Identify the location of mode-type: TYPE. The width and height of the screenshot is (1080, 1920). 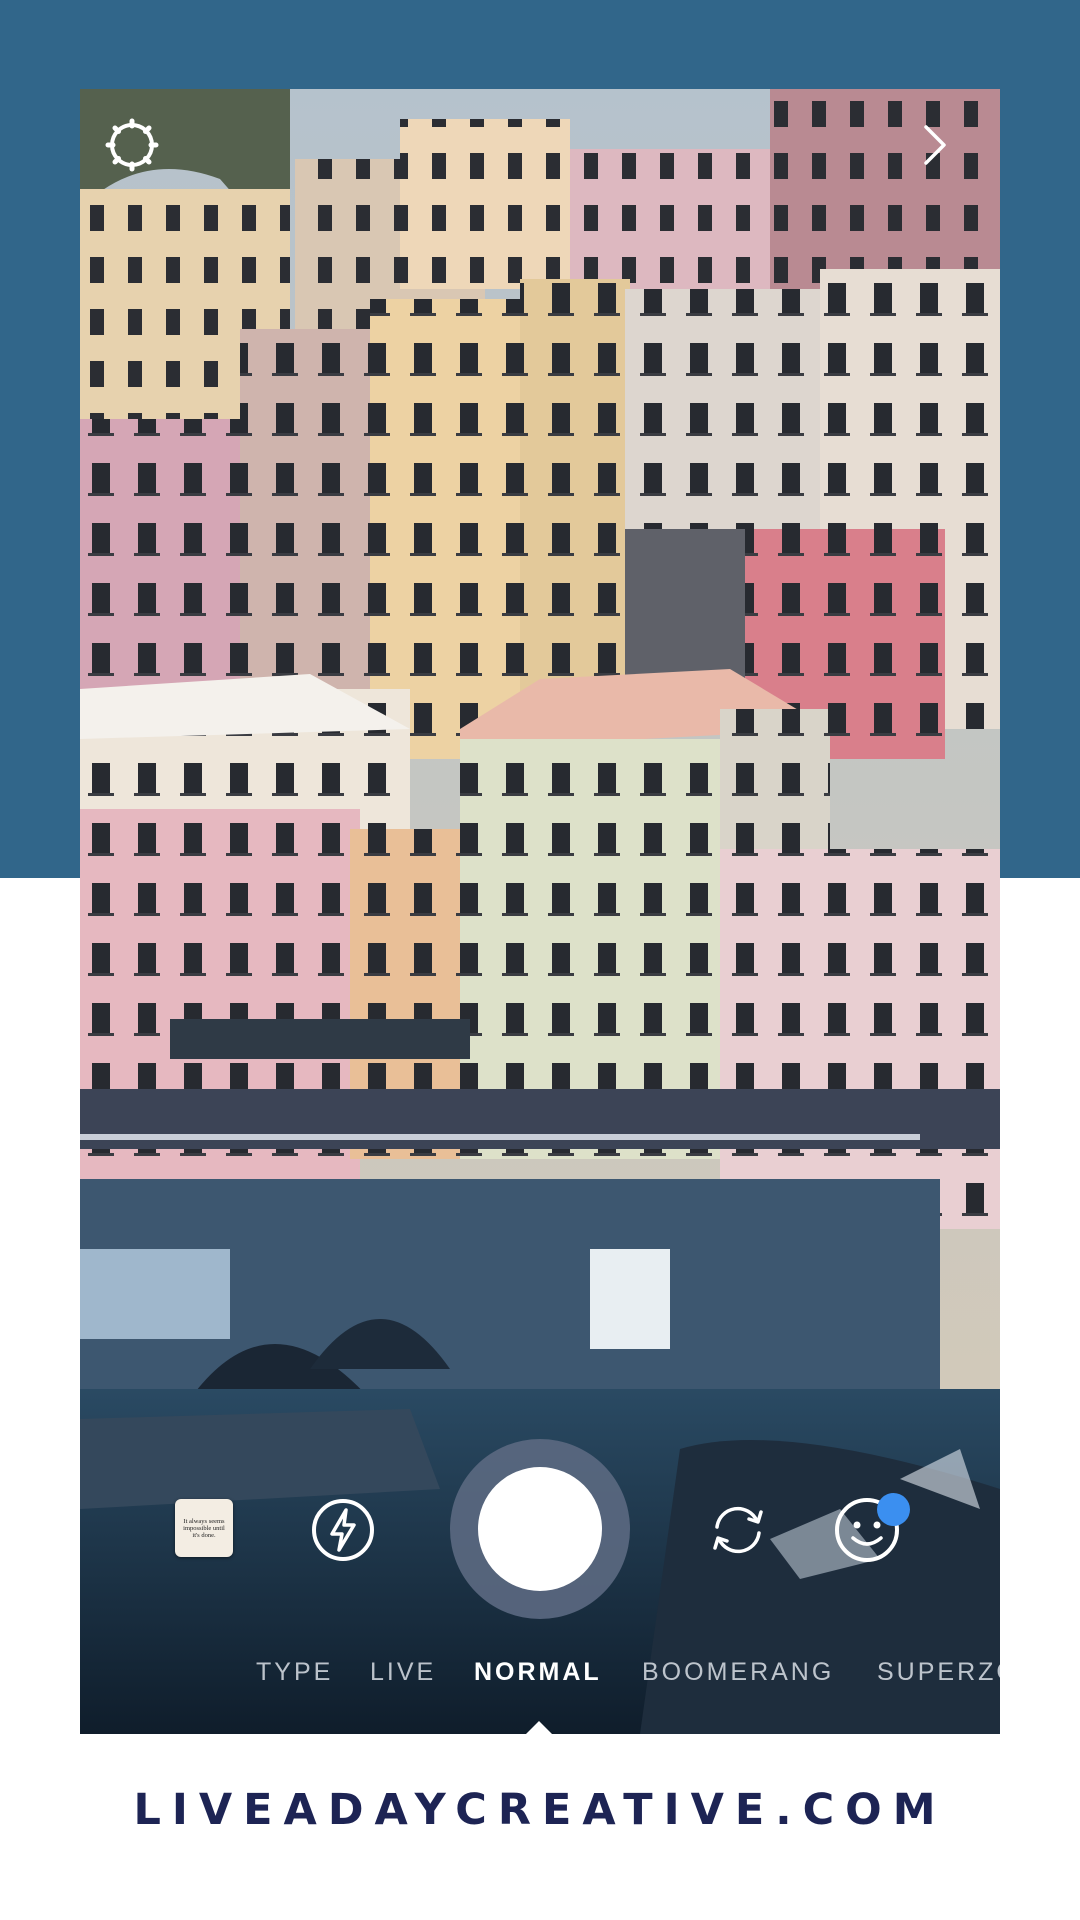
(294, 1672).